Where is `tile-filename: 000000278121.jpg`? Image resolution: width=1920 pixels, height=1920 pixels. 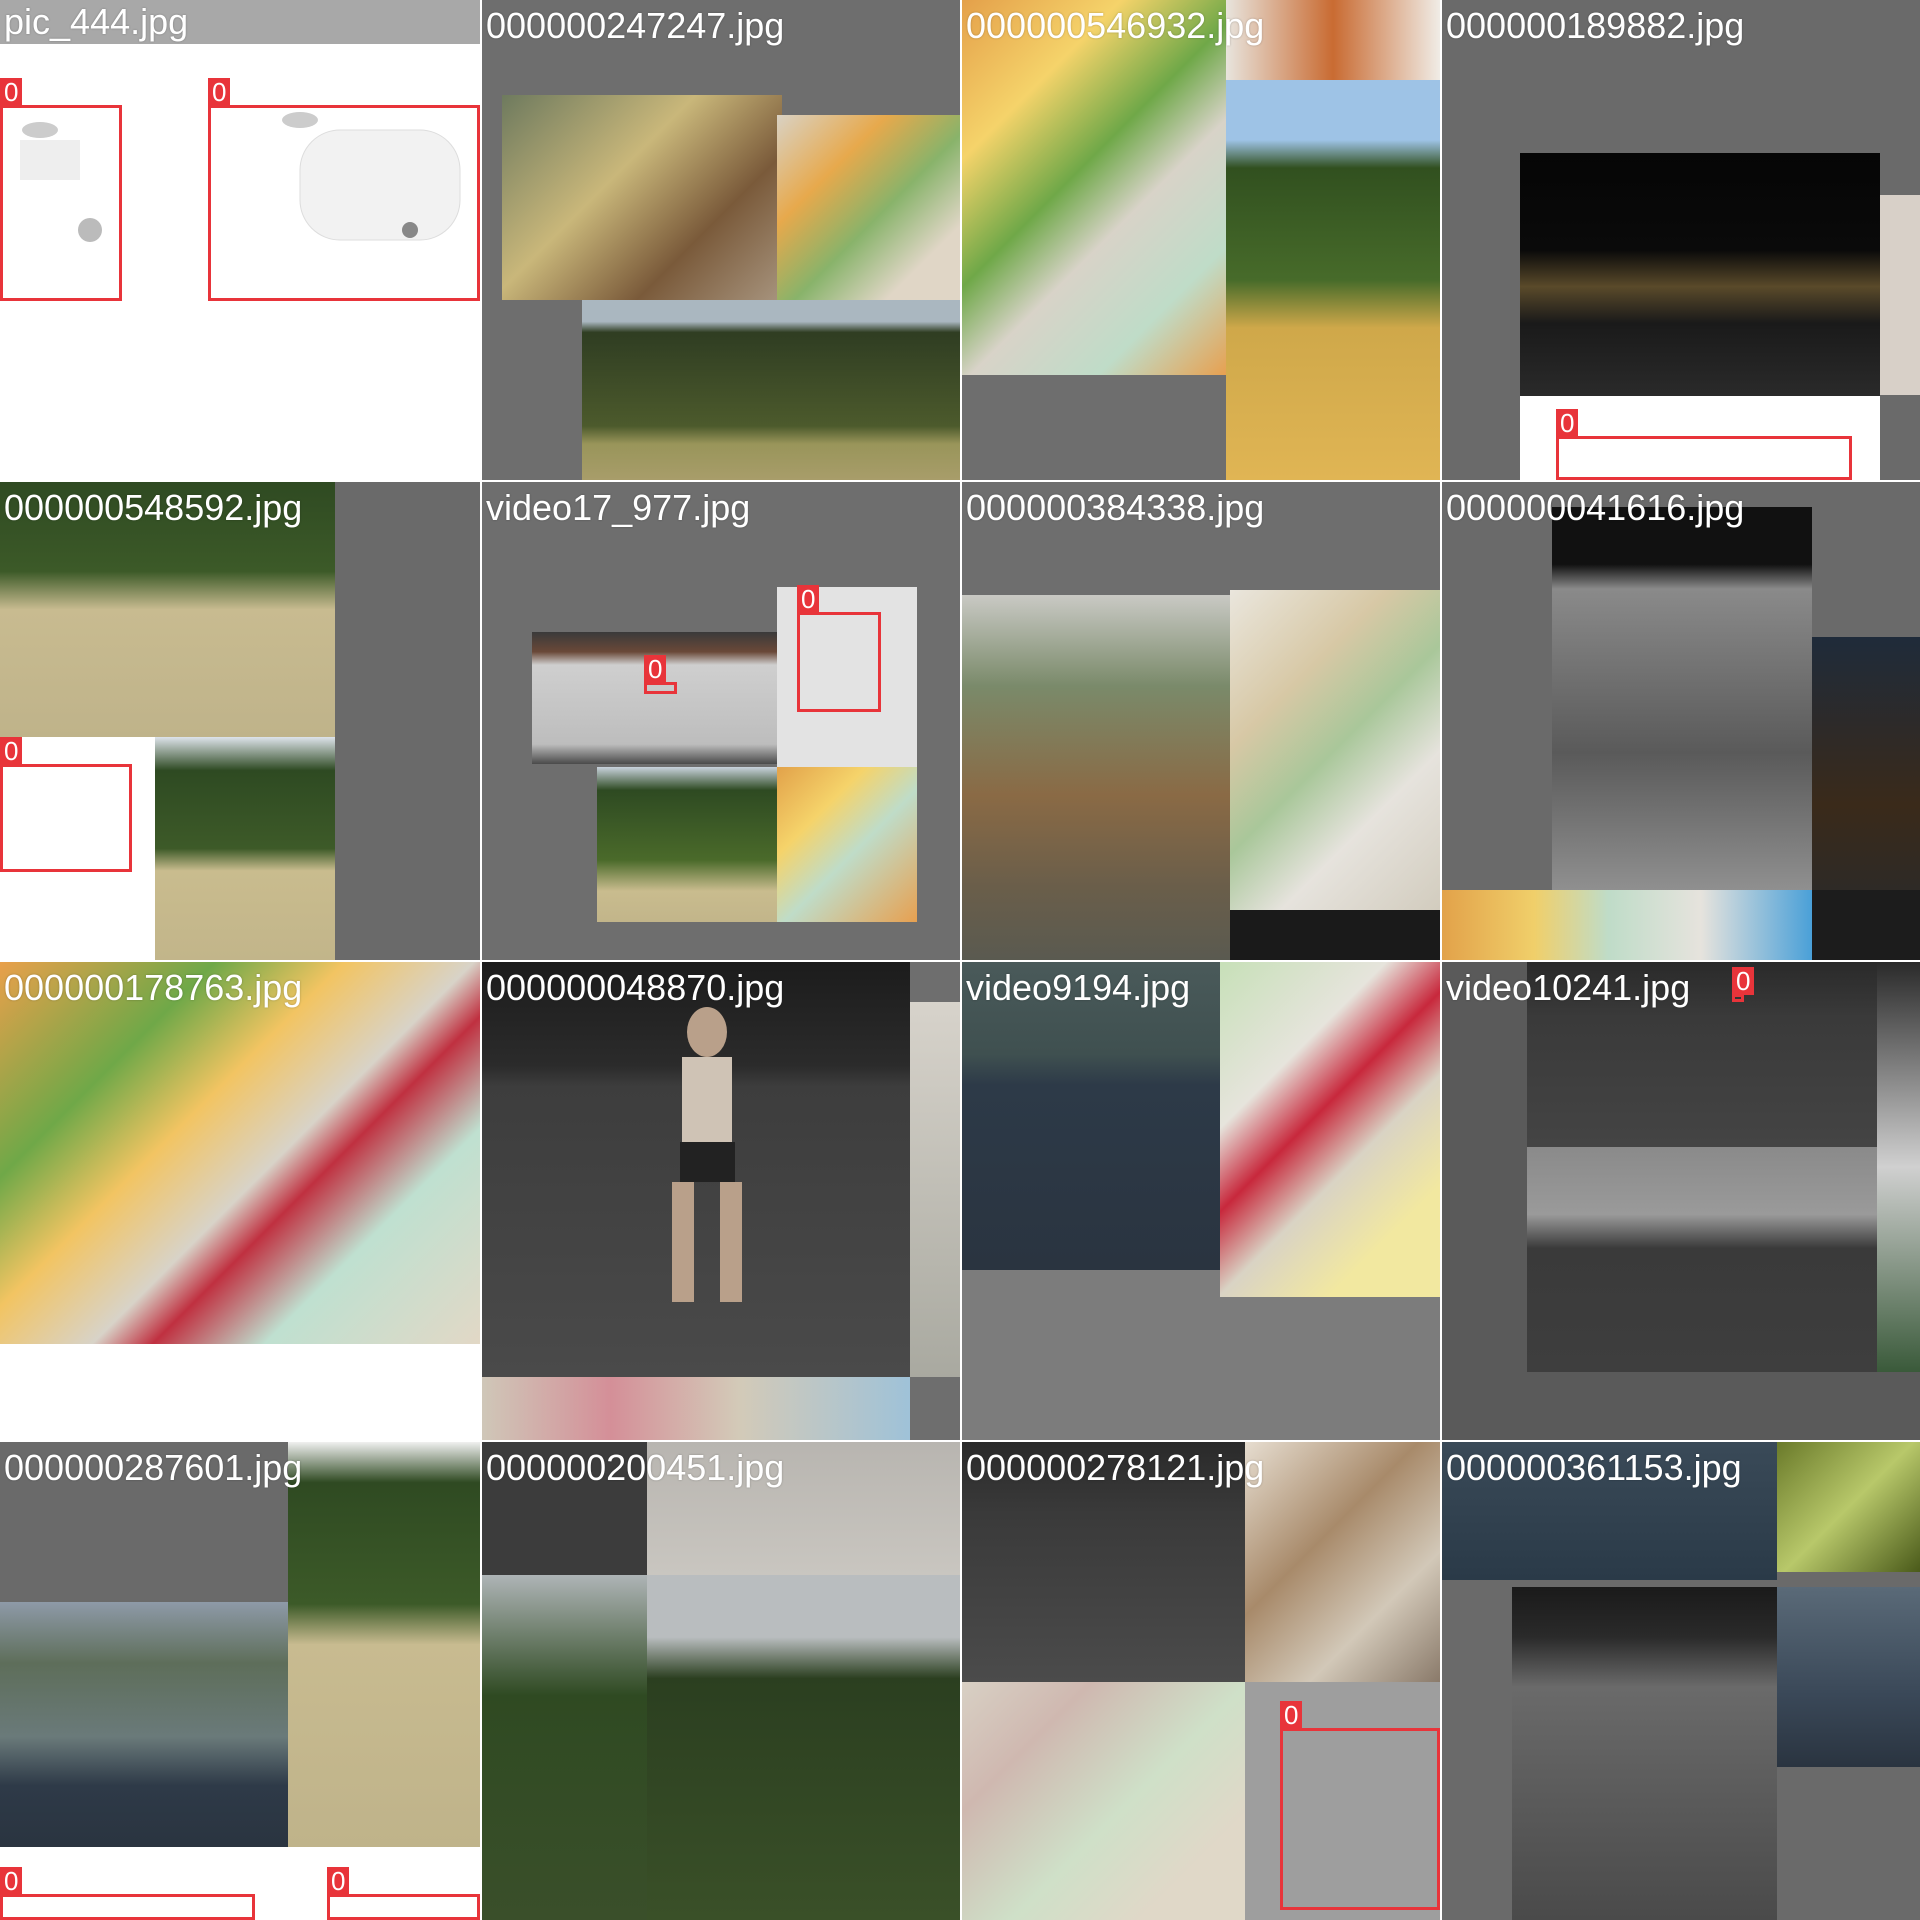 tile-filename: 000000278121.jpg is located at coordinates (1115, 1467).